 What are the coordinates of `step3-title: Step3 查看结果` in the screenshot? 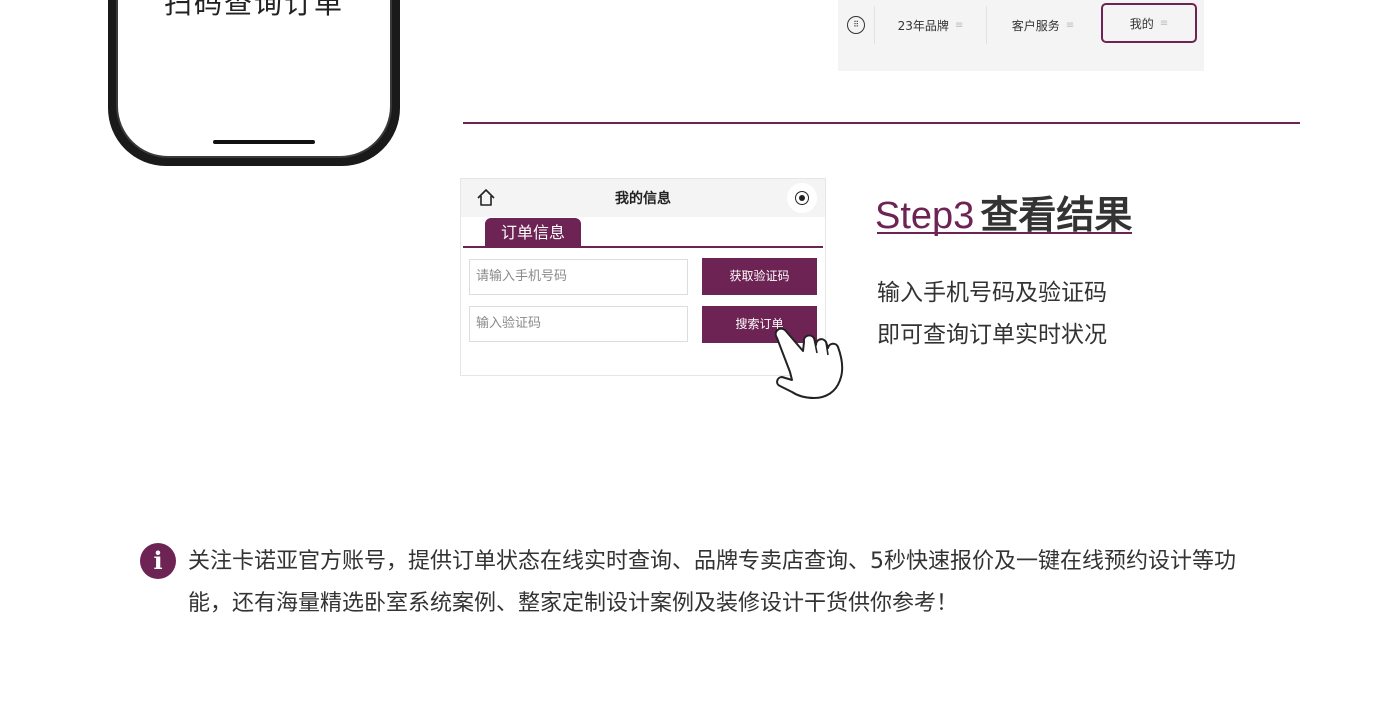 It's located at (1003, 211).